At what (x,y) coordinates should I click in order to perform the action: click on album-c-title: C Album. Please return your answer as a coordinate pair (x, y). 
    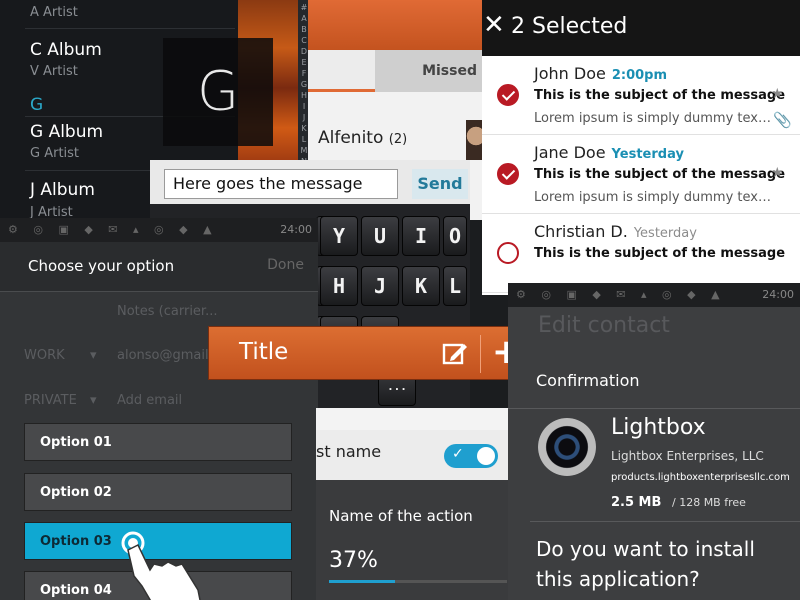
    Looking at the image, I should click on (66, 50).